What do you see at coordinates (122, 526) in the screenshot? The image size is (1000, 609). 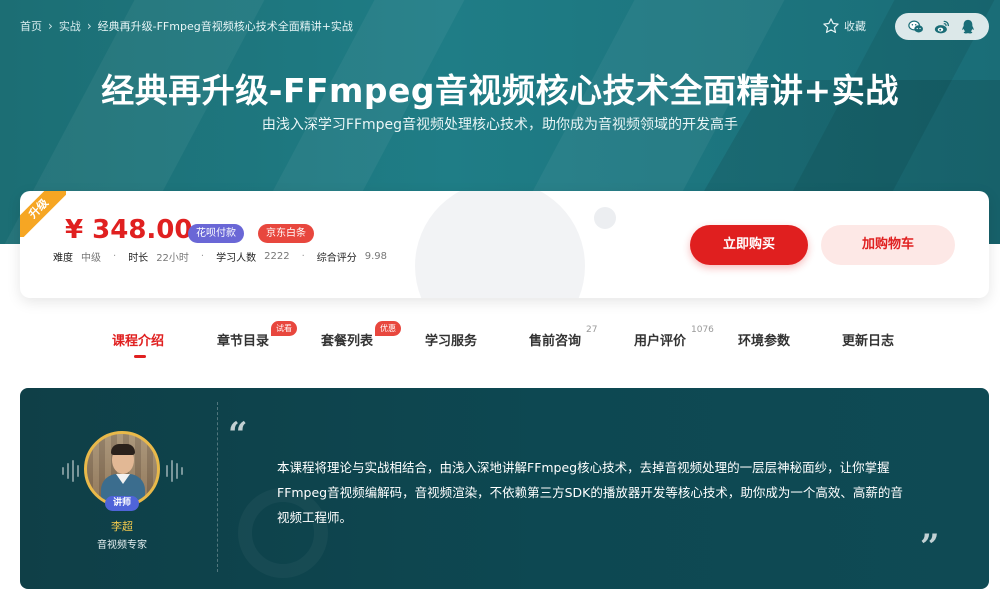 I see `teacher-name: 李超` at bounding box center [122, 526].